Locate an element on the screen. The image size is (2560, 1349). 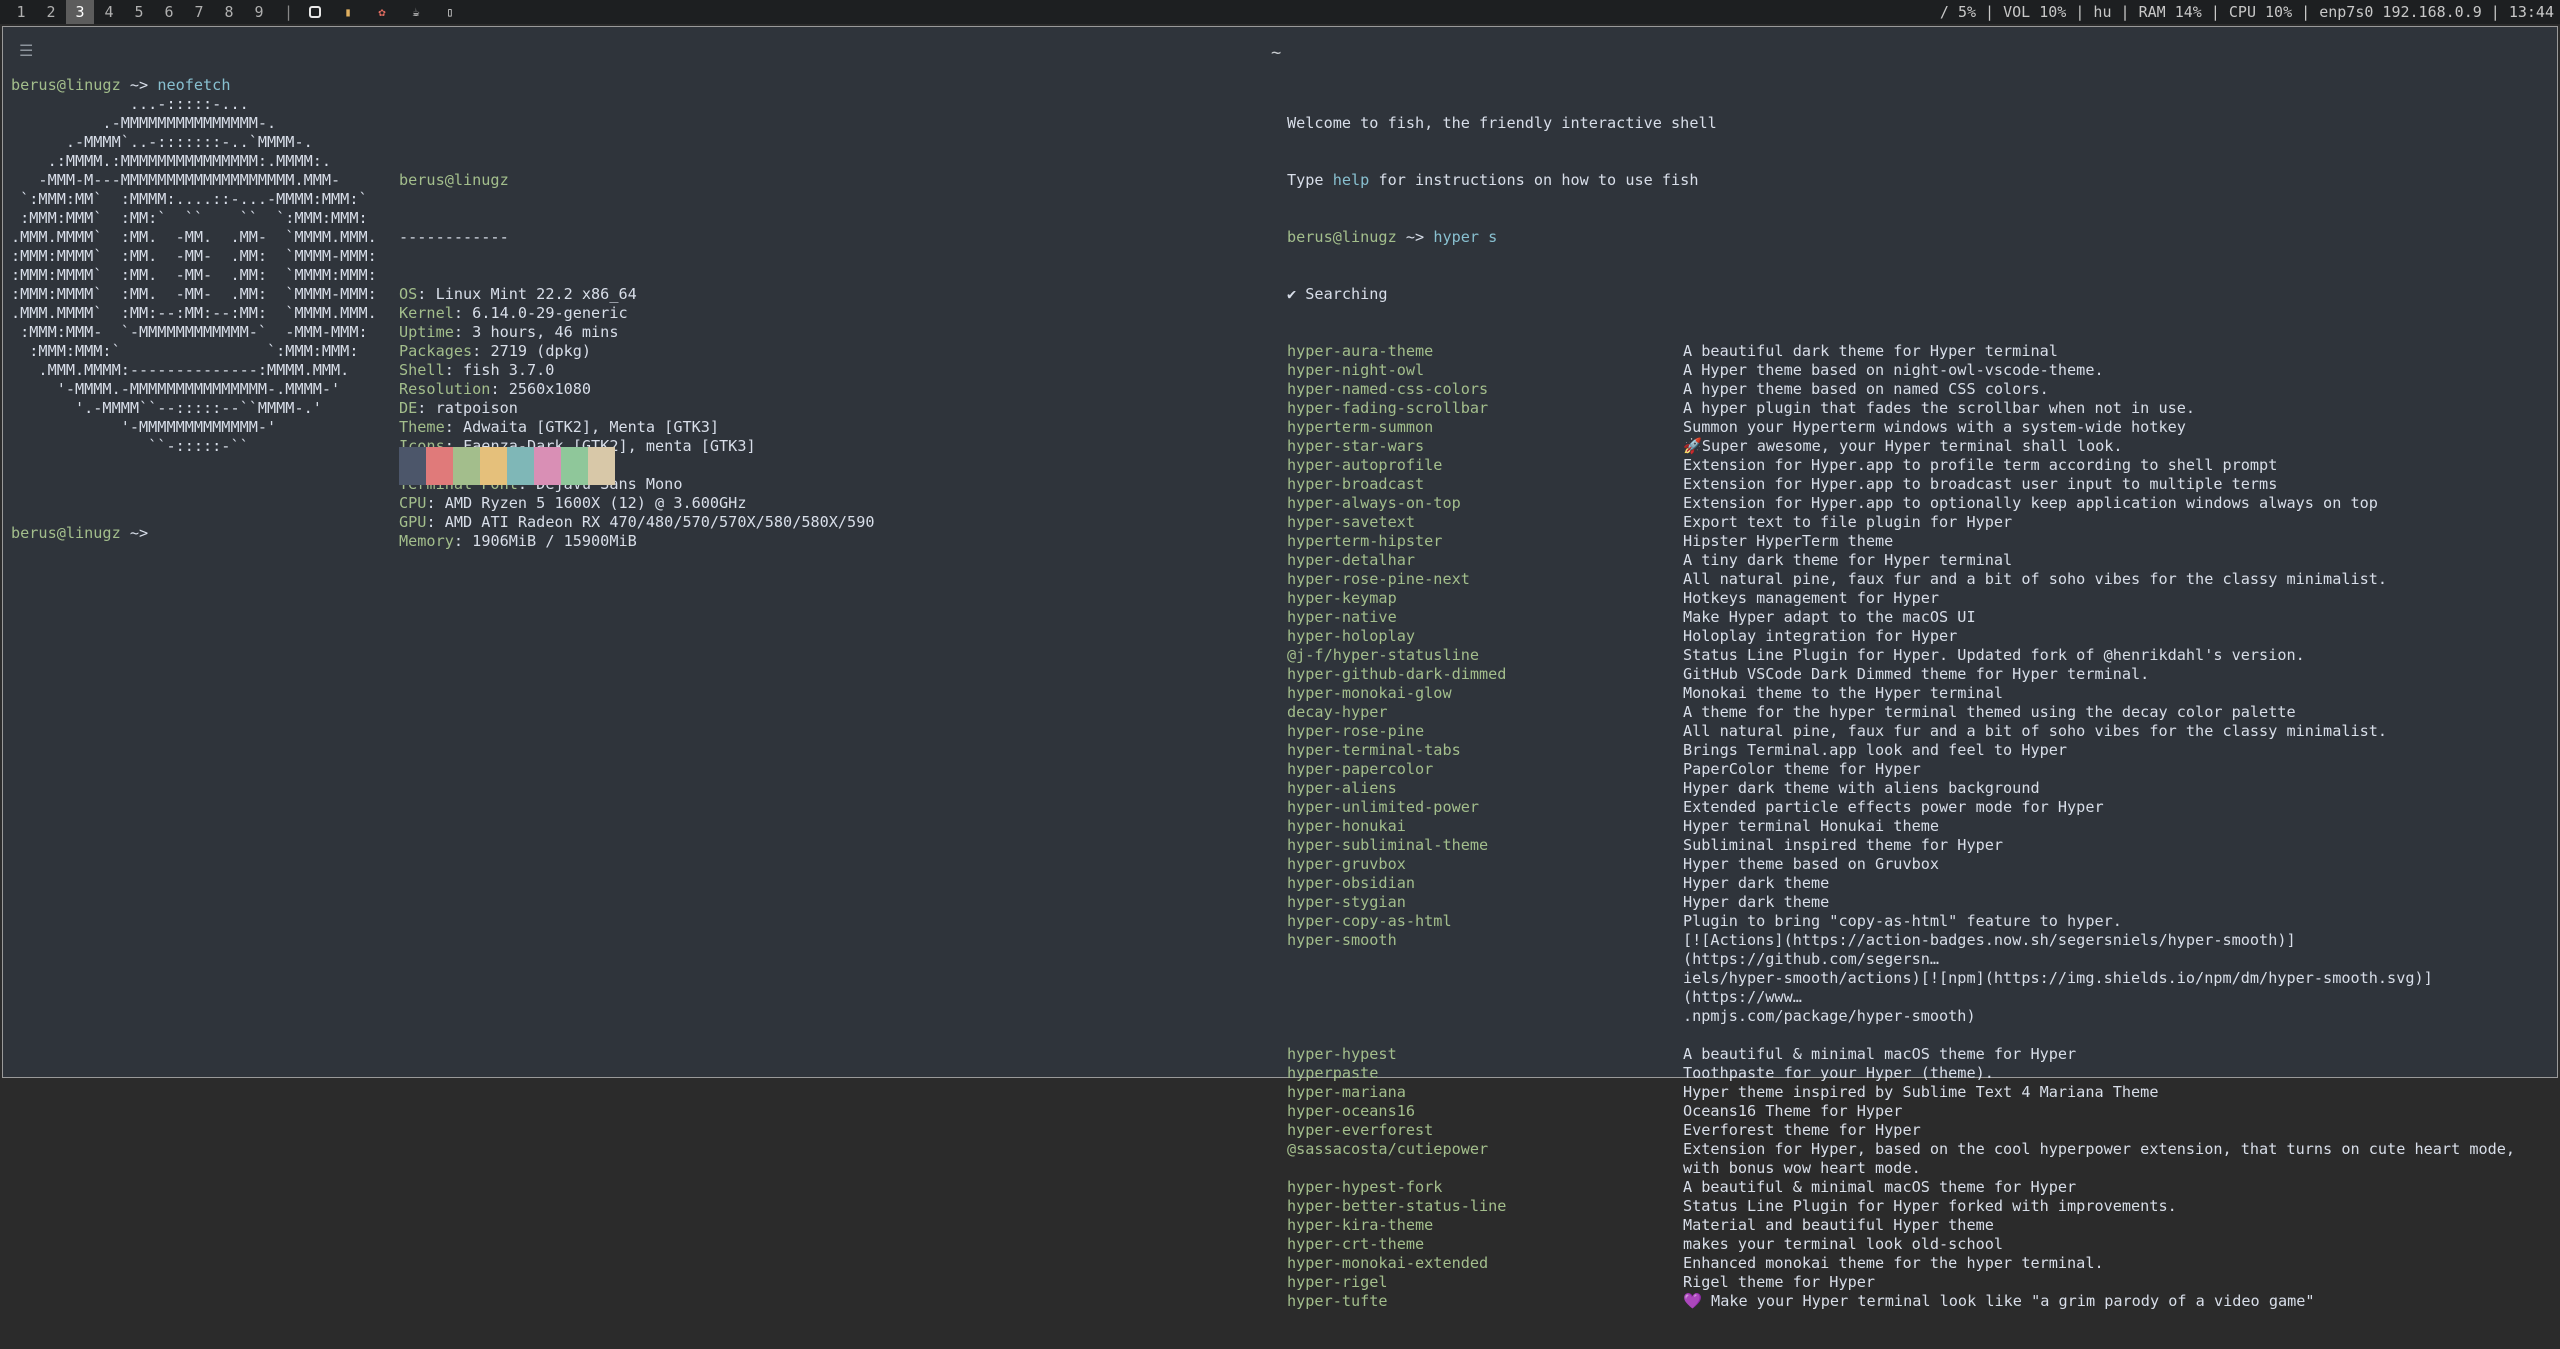
result-row: hyper-oceans16 Oceans16 Theme for Hyper is located at coordinates (1918, 1111).